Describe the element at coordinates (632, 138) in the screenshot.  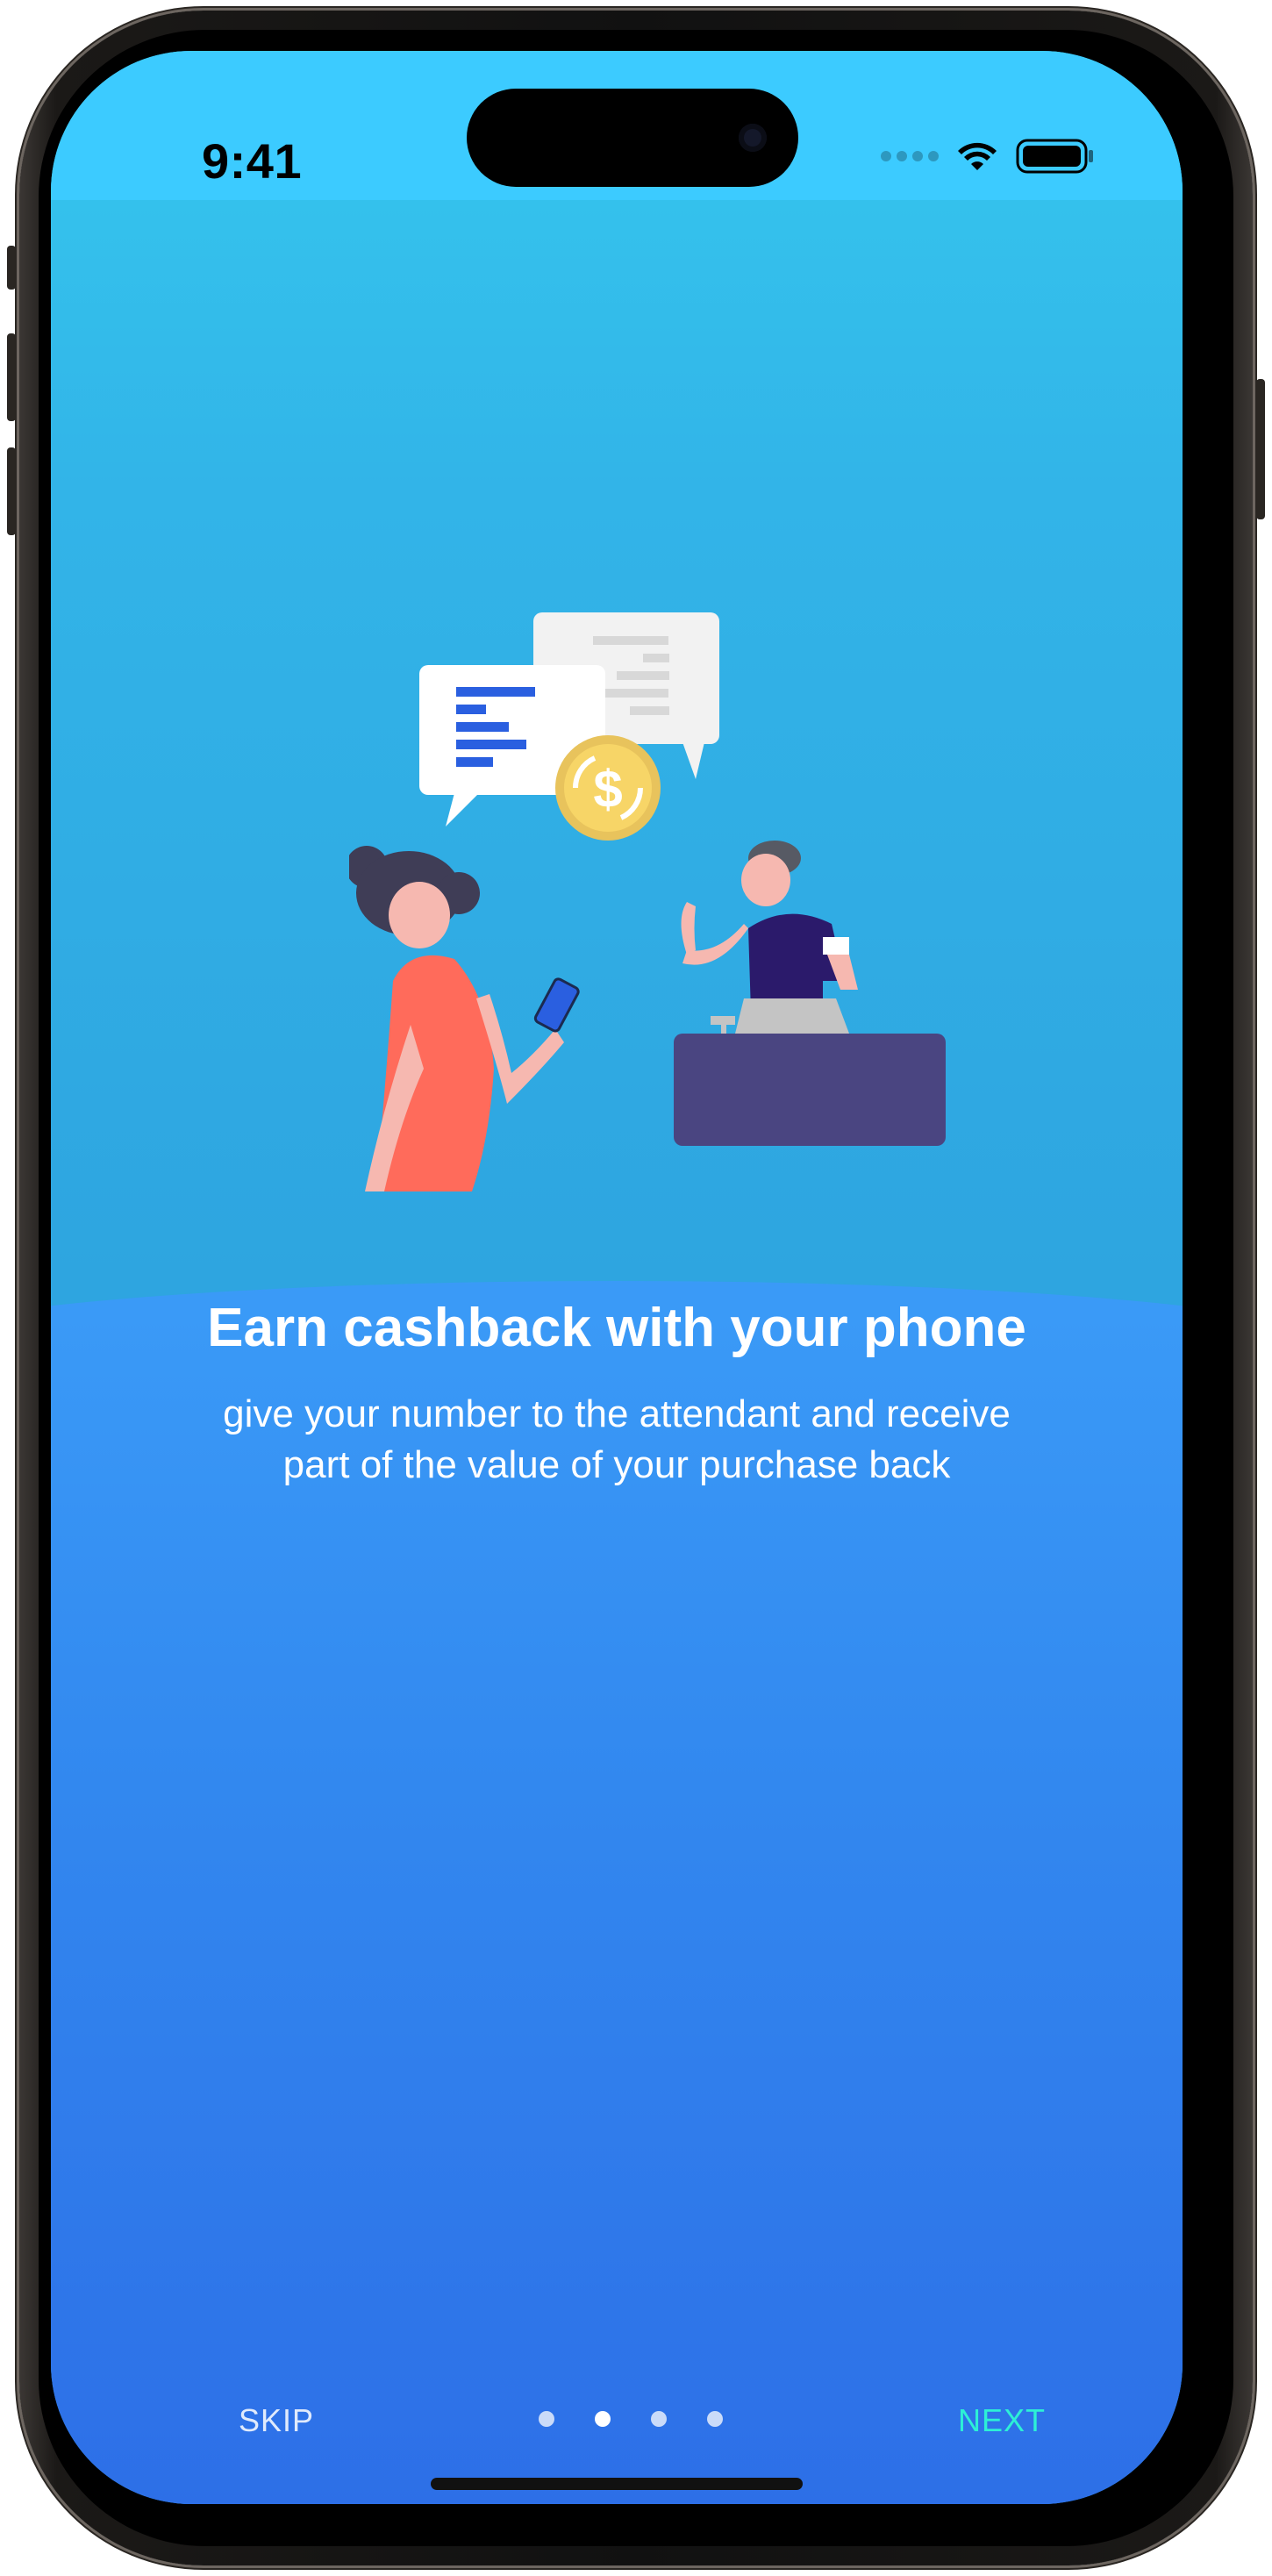
I see `dynamic-island` at that location.